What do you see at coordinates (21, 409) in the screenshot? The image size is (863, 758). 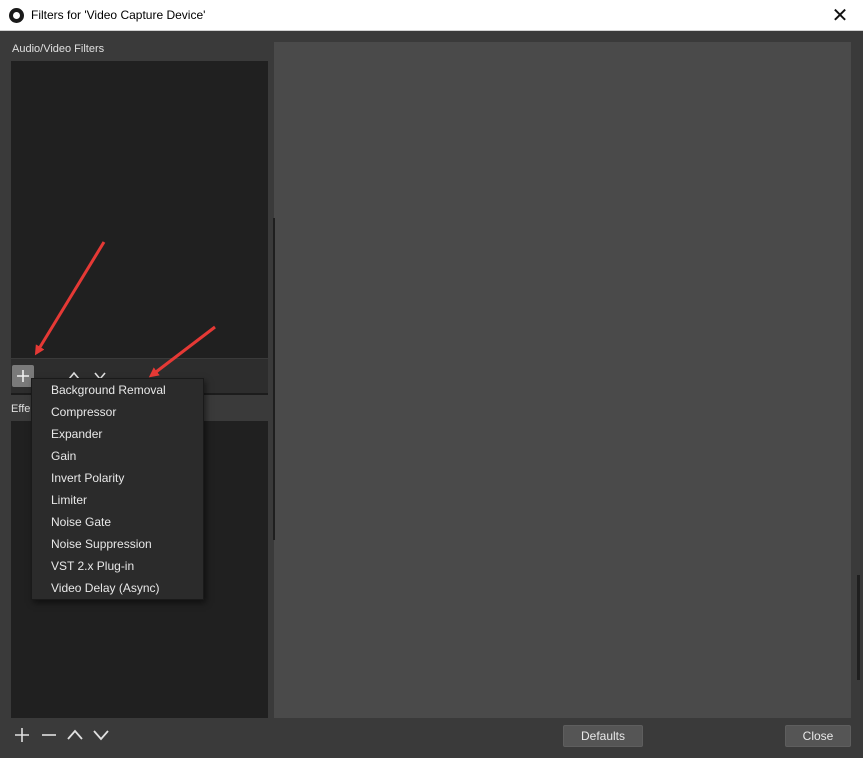 I see `effect-filters-label: Effe` at bounding box center [21, 409].